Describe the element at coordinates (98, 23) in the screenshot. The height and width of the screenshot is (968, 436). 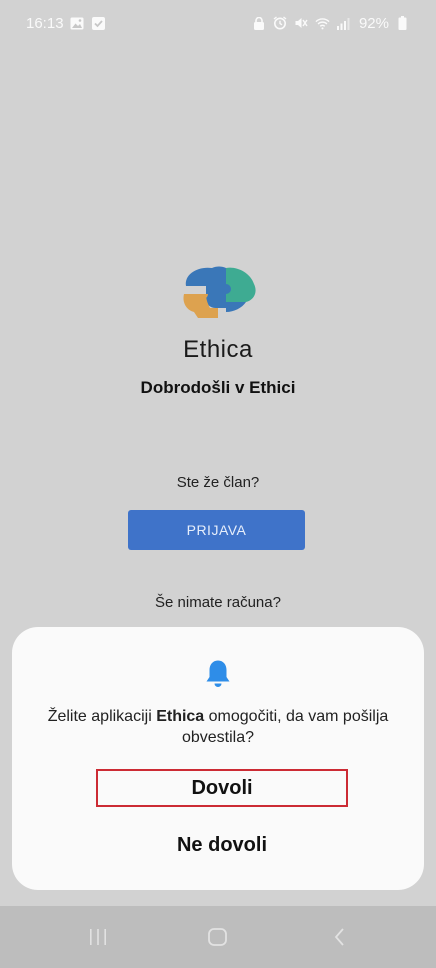
I see `check-icon` at that location.